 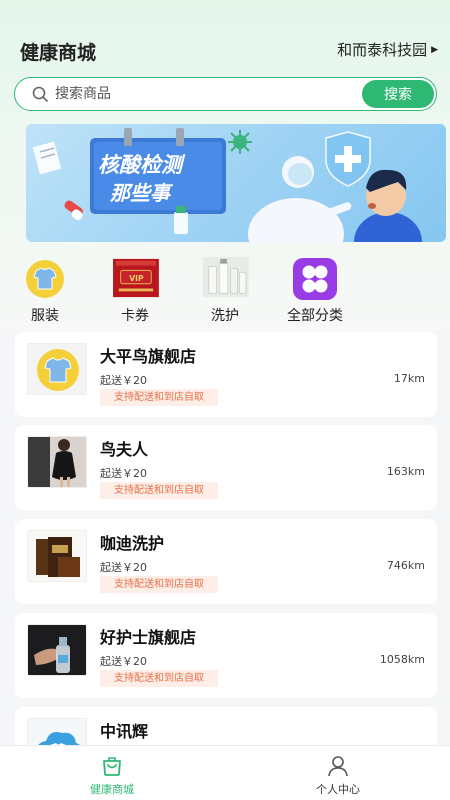 What do you see at coordinates (409, 378) in the screenshot?
I see `store-distance: 17km` at bounding box center [409, 378].